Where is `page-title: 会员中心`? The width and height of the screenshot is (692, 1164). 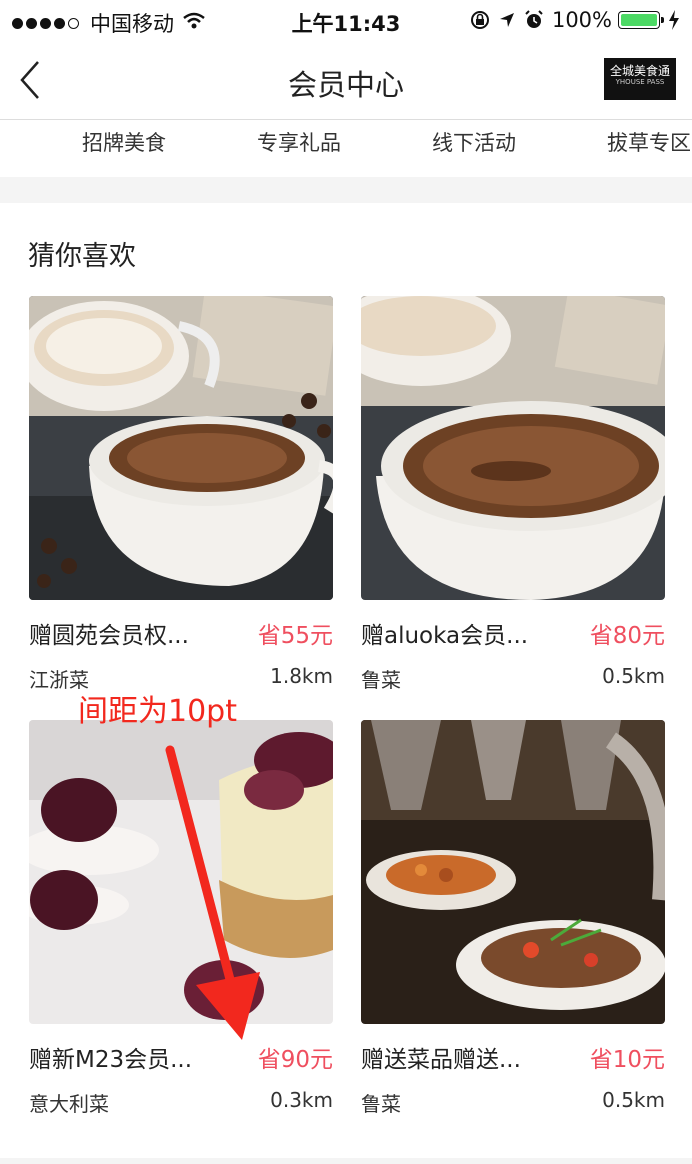
page-title: 会员中心 is located at coordinates (345, 85).